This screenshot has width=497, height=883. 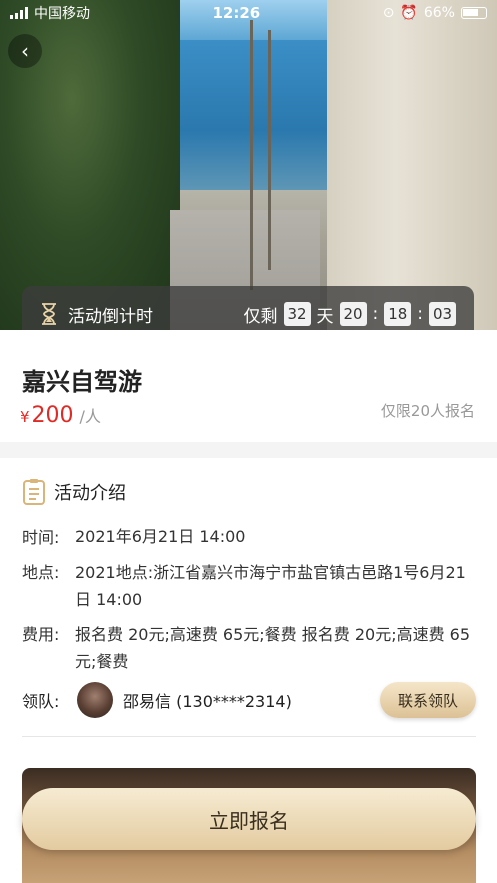 What do you see at coordinates (41, 701) in the screenshot?
I see `leader-label: 领队:` at bounding box center [41, 701].